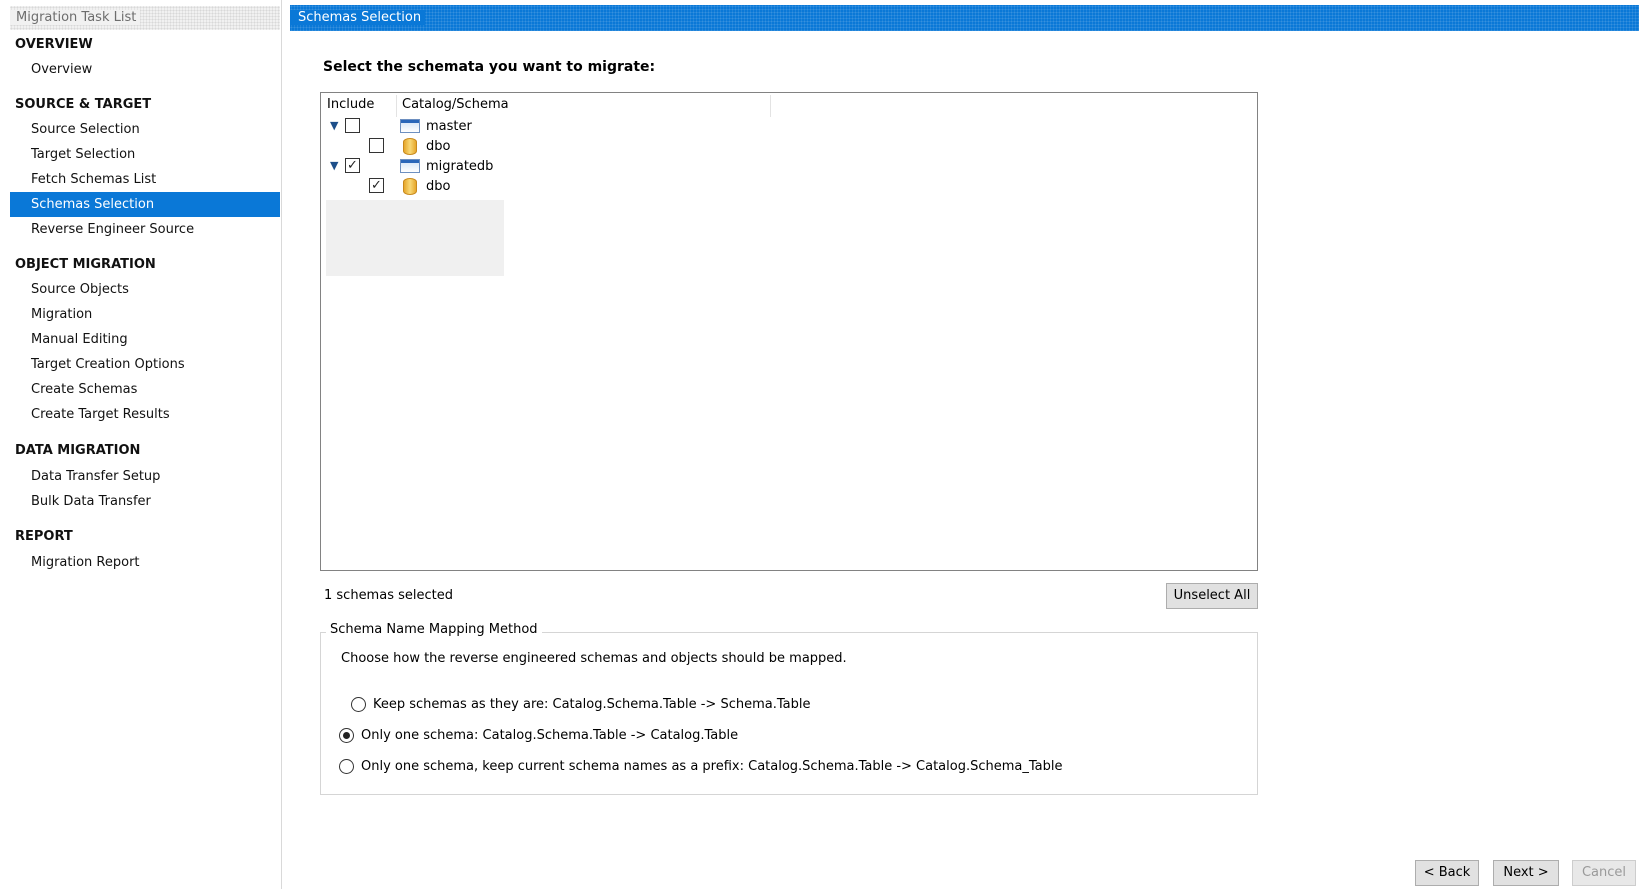  What do you see at coordinates (145, 562) in the screenshot?
I see `sidebar-item-migration-report: Migration Report` at bounding box center [145, 562].